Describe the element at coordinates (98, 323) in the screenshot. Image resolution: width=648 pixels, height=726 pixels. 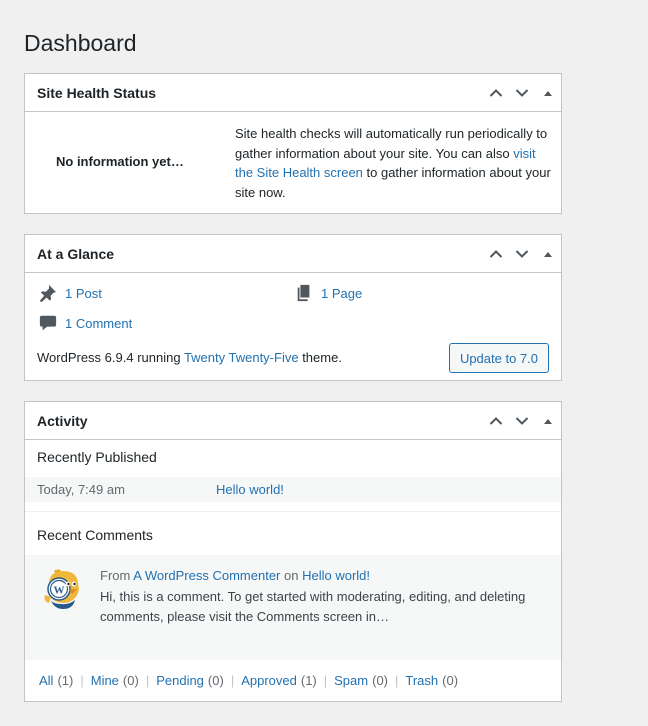
I see `comments-count-link: 1 Comment` at that location.